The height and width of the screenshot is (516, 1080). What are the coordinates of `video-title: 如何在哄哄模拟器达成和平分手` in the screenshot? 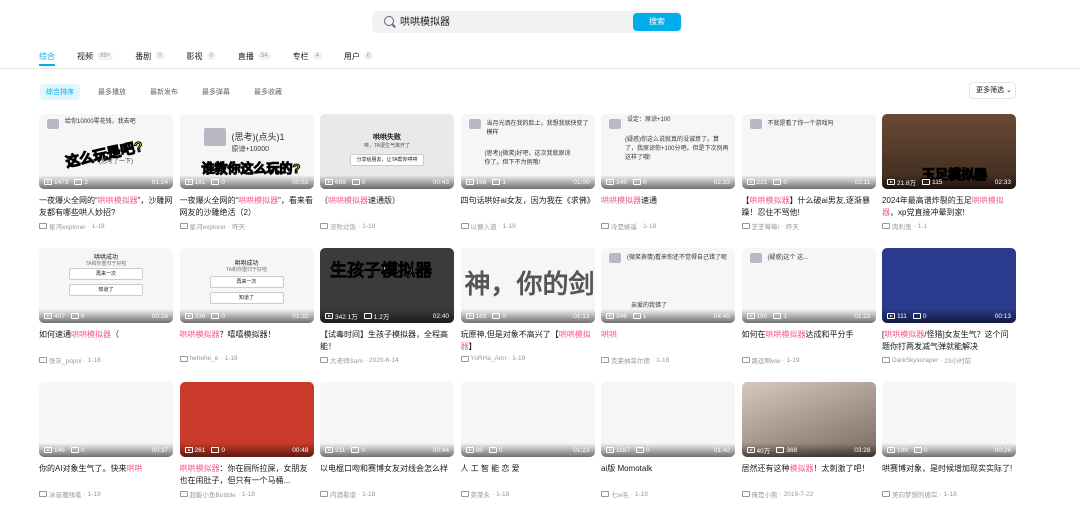 It's located at (809, 341).